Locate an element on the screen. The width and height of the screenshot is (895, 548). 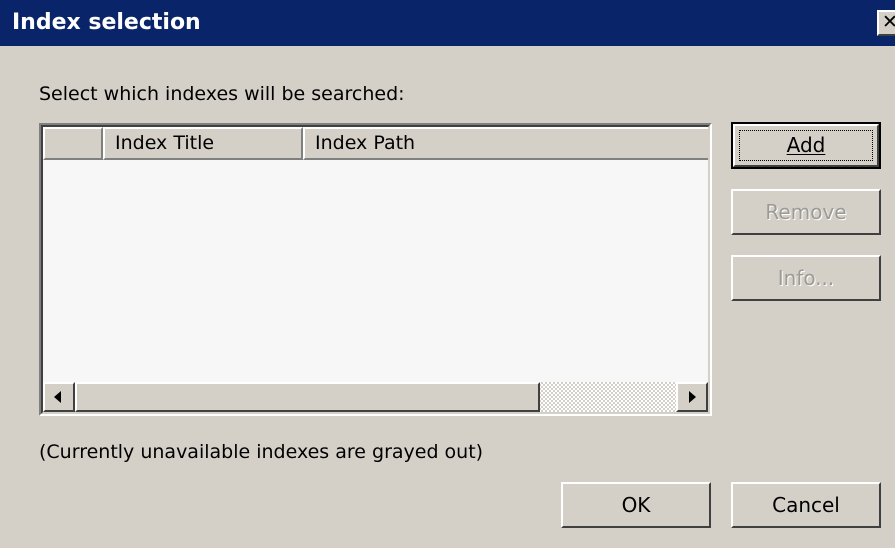
cancel-button: Cancel is located at coordinates (806, 505).